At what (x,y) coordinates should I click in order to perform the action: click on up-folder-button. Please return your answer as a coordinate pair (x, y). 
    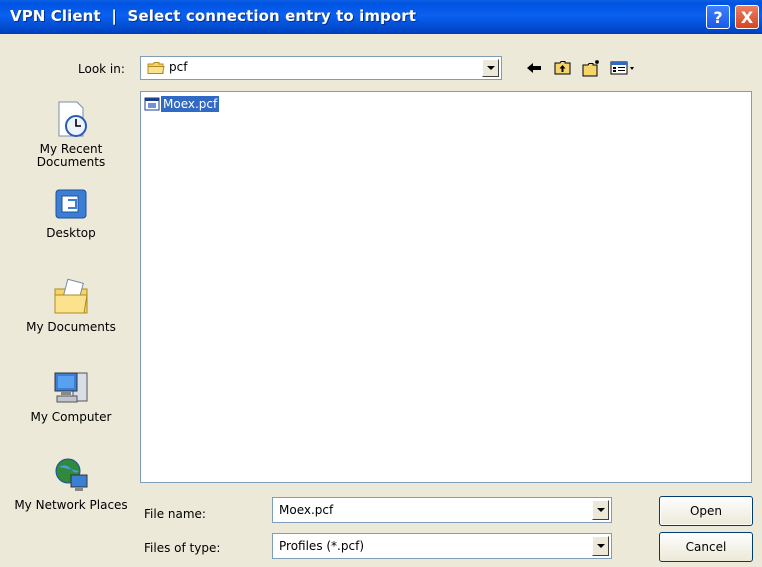
    Looking at the image, I should click on (563, 68).